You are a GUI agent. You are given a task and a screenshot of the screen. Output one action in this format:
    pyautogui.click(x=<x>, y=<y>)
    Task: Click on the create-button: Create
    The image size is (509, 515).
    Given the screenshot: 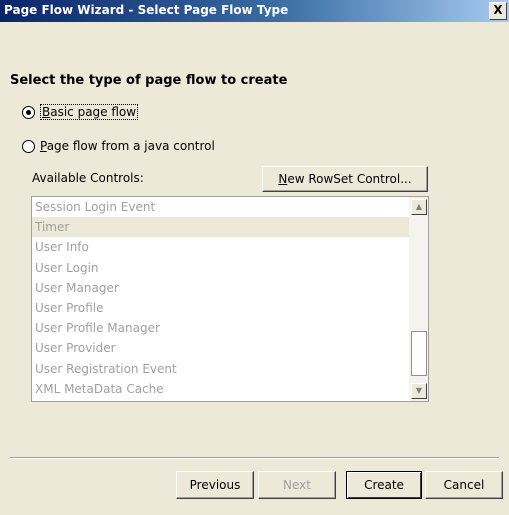 What is the action you would take?
    pyautogui.click(x=384, y=485)
    